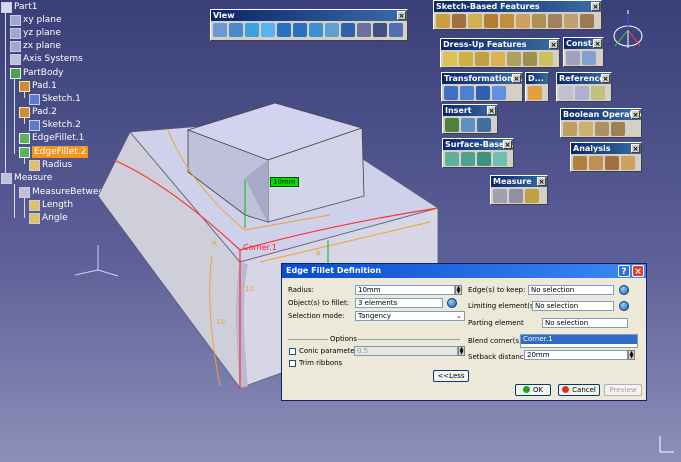 The width and height of the screenshot is (681, 462). What do you see at coordinates (300, 30) in the screenshot?
I see `zoom-out-icon` at bounding box center [300, 30].